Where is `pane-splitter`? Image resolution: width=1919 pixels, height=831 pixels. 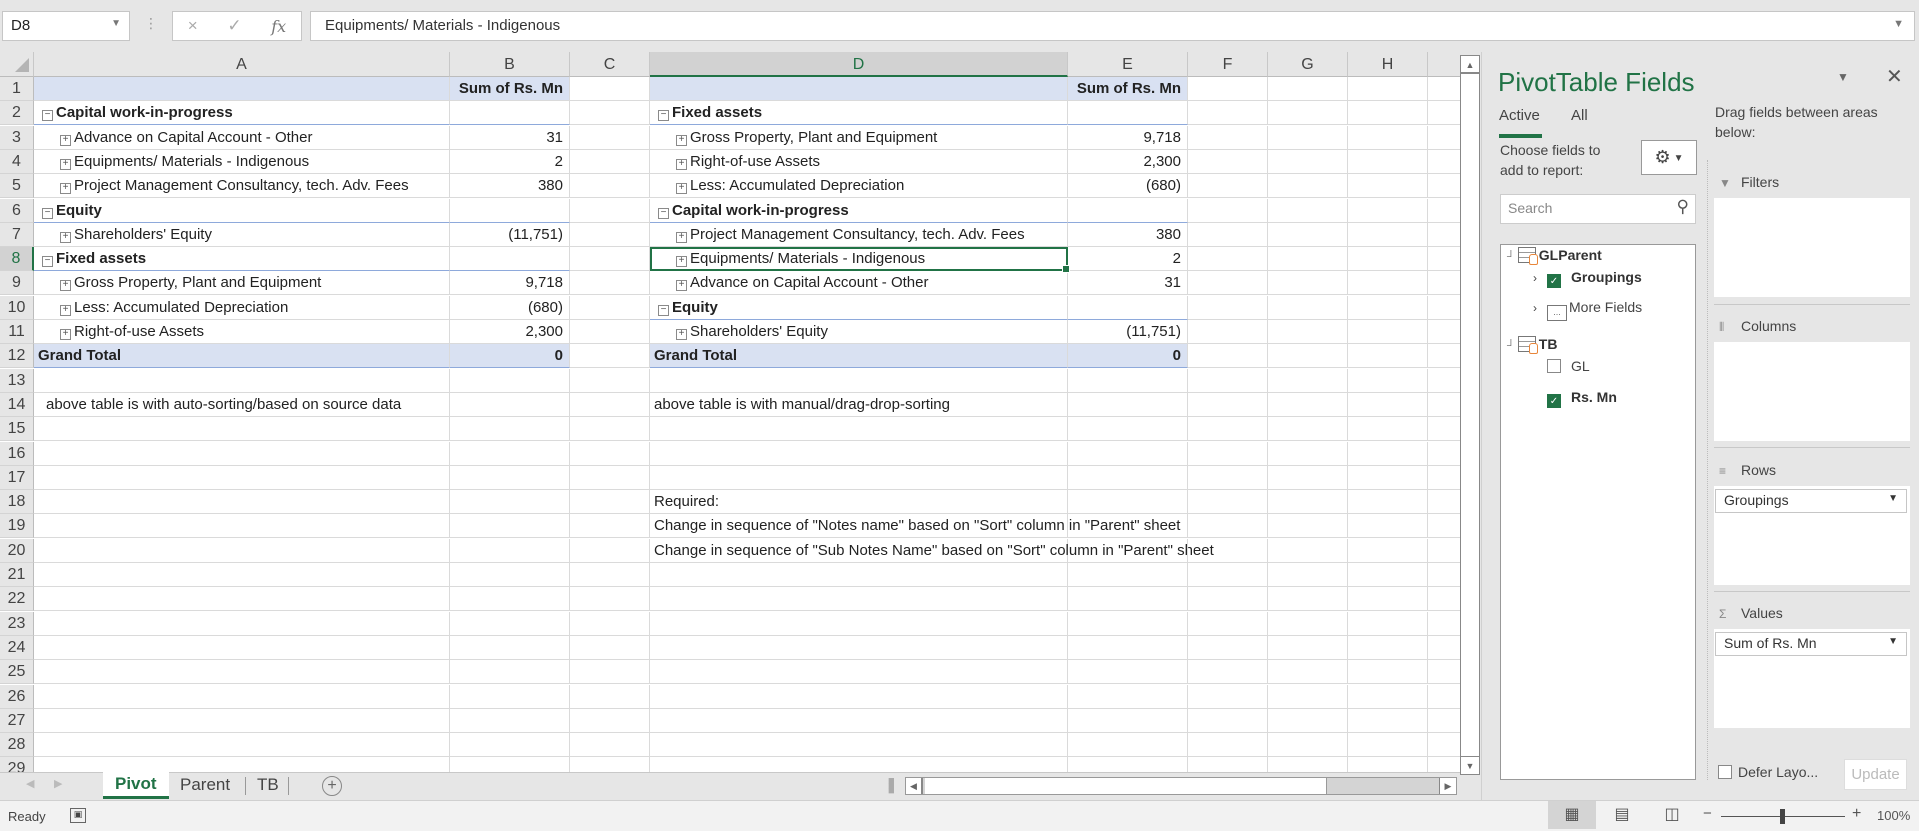 pane-splitter is located at coordinates (1707, 470).